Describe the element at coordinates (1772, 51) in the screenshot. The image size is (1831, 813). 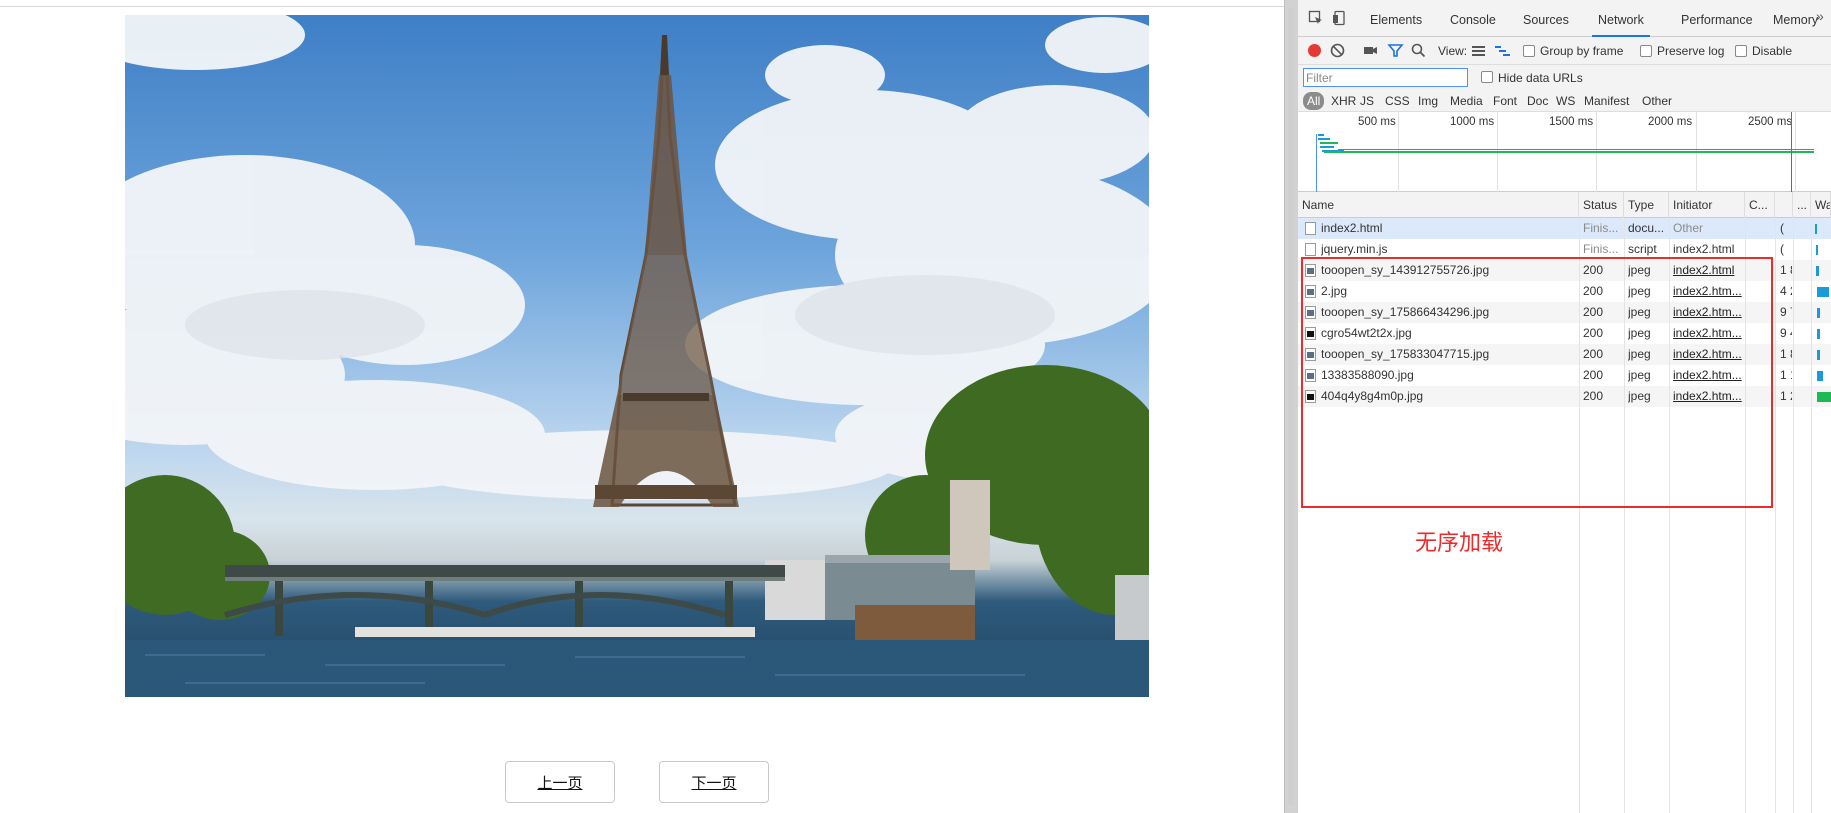
I see `disable-cache-label: Disable` at that location.